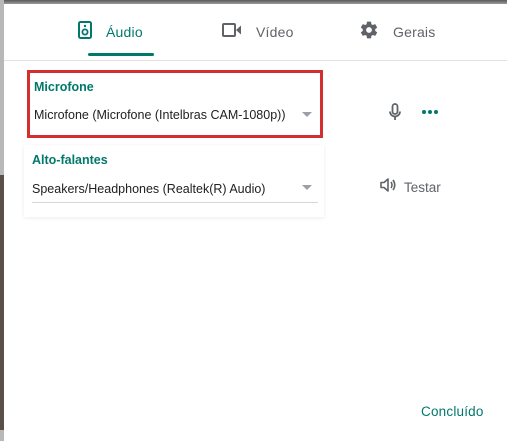 The height and width of the screenshot is (441, 507). What do you see at coordinates (414, 32) in the screenshot?
I see `tab-gerais-label: Gerais` at bounding box center [414, 32].